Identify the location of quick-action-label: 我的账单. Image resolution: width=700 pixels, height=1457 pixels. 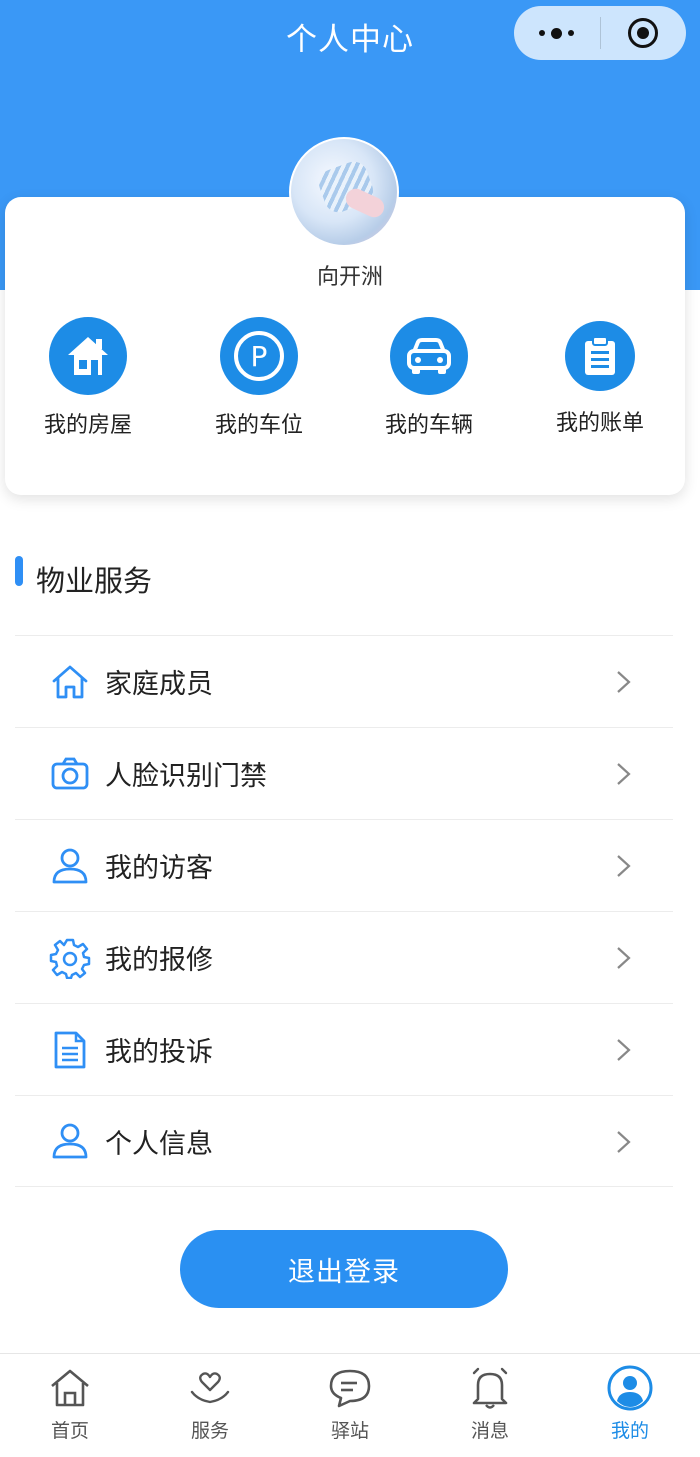
(599, 423).